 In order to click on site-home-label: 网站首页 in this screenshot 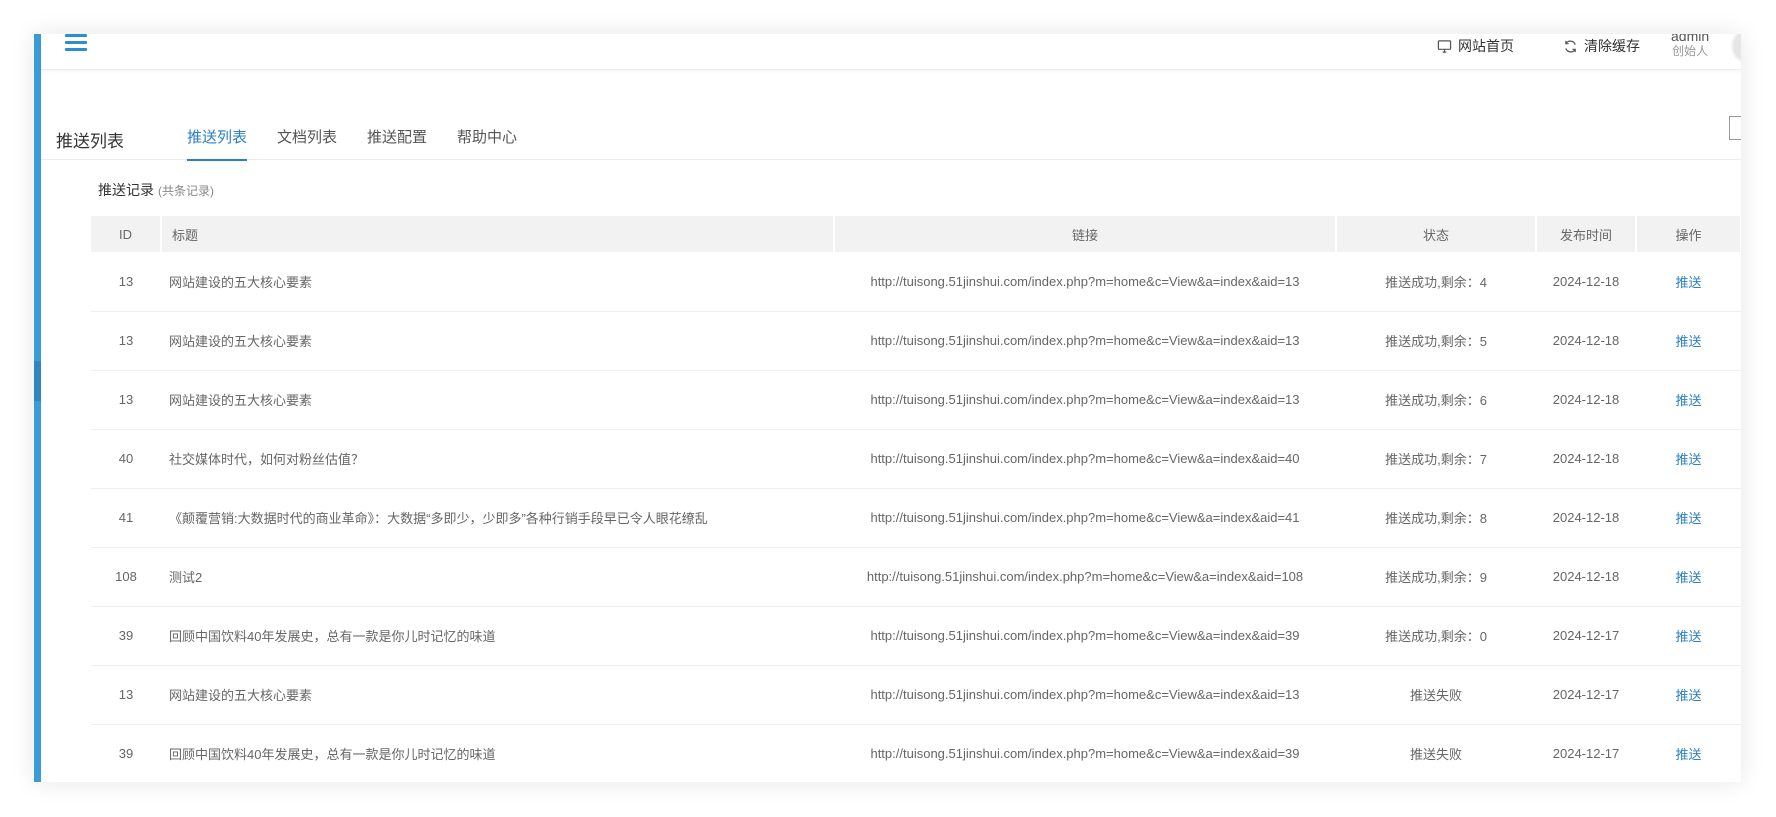, I will do `click(1486, 46)`.